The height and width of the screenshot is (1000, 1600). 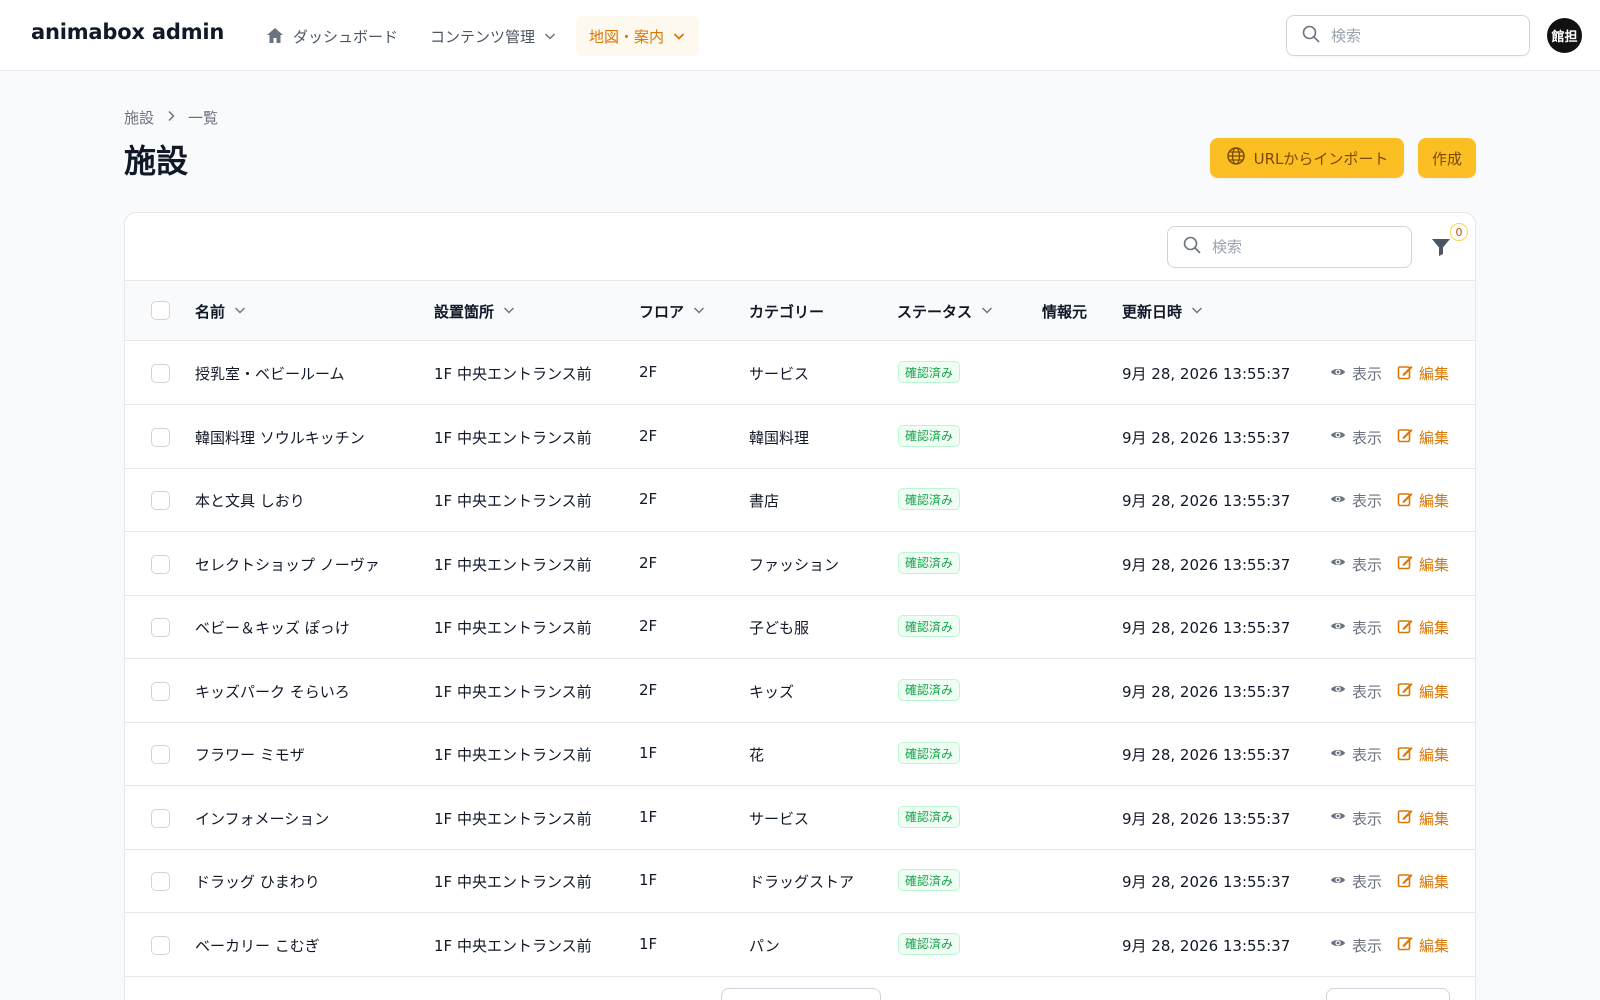 I want to click on breadcrumb-parent: 施設, so click(x=139, y=117).